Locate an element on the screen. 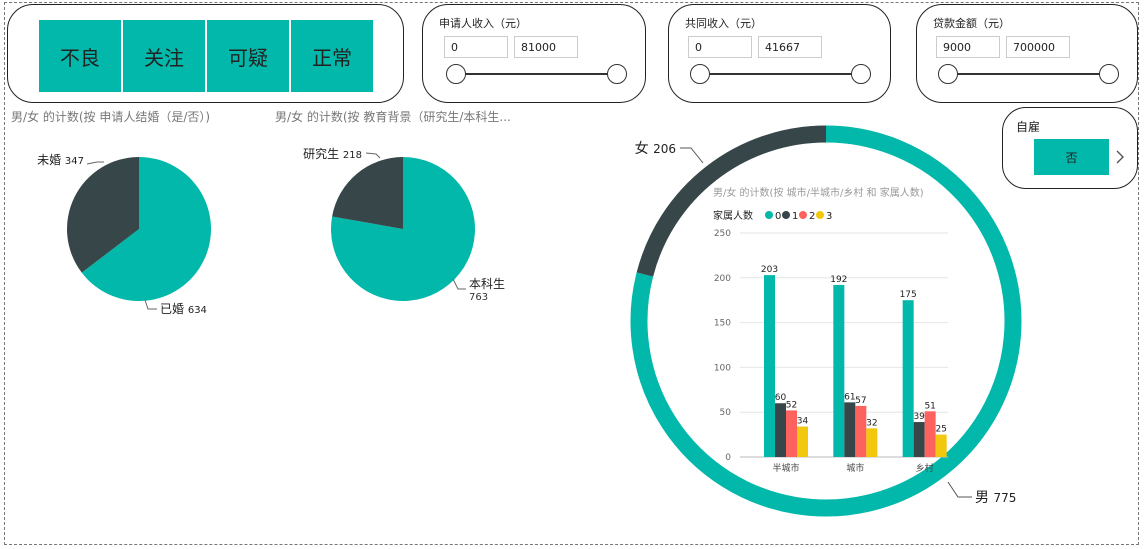  applicant-income-track is located at coordinates (536, 74).